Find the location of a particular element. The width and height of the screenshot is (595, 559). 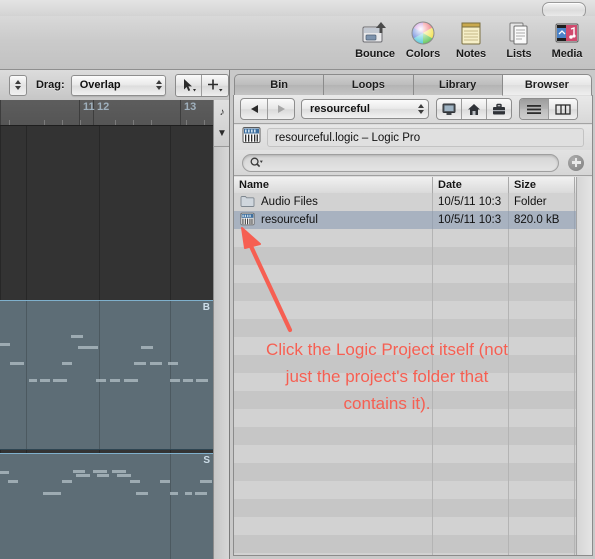

current-document-row: resourceful.logic – Logic Pro is located at coordinates (413, 137).